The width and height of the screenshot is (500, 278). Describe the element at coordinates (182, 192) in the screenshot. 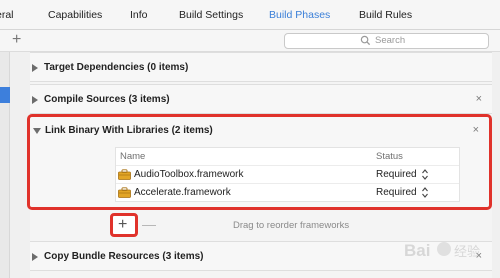

I see `framework-name: Accelerate.framework` at that location.